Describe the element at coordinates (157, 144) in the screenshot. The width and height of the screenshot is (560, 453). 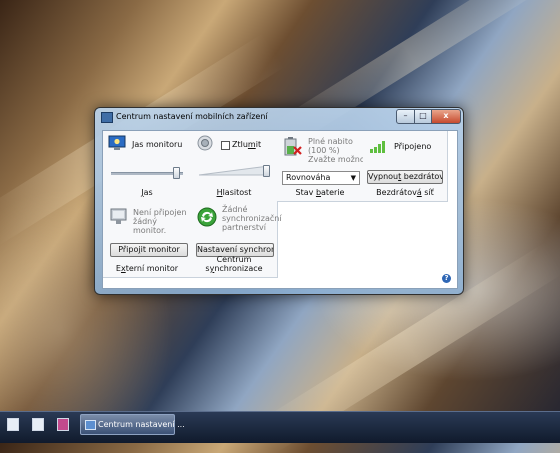
I see `brightness-label: Jas monitoru` at that location.